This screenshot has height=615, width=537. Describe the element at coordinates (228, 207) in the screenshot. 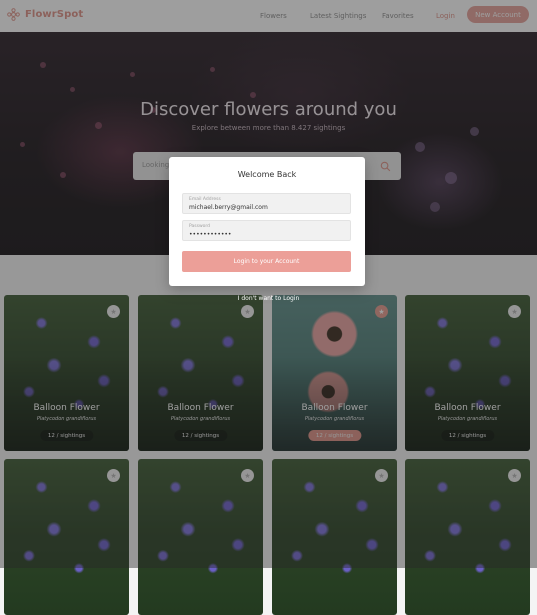

I see `email-value: michael.berry@gmail.com` at that location.